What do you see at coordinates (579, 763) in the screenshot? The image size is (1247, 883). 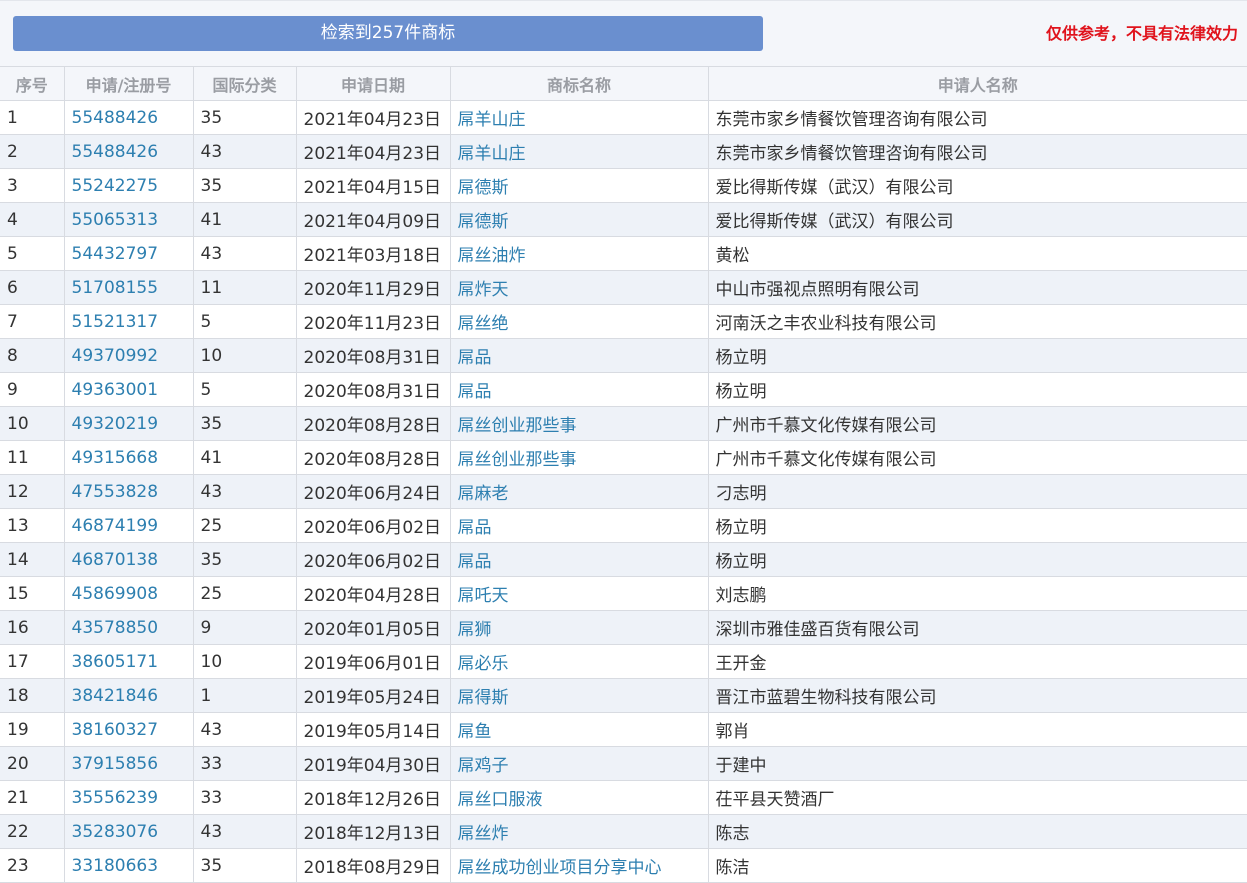 I see `trademark-name-link: 屌鸡子` at bounding box center [579, 763].